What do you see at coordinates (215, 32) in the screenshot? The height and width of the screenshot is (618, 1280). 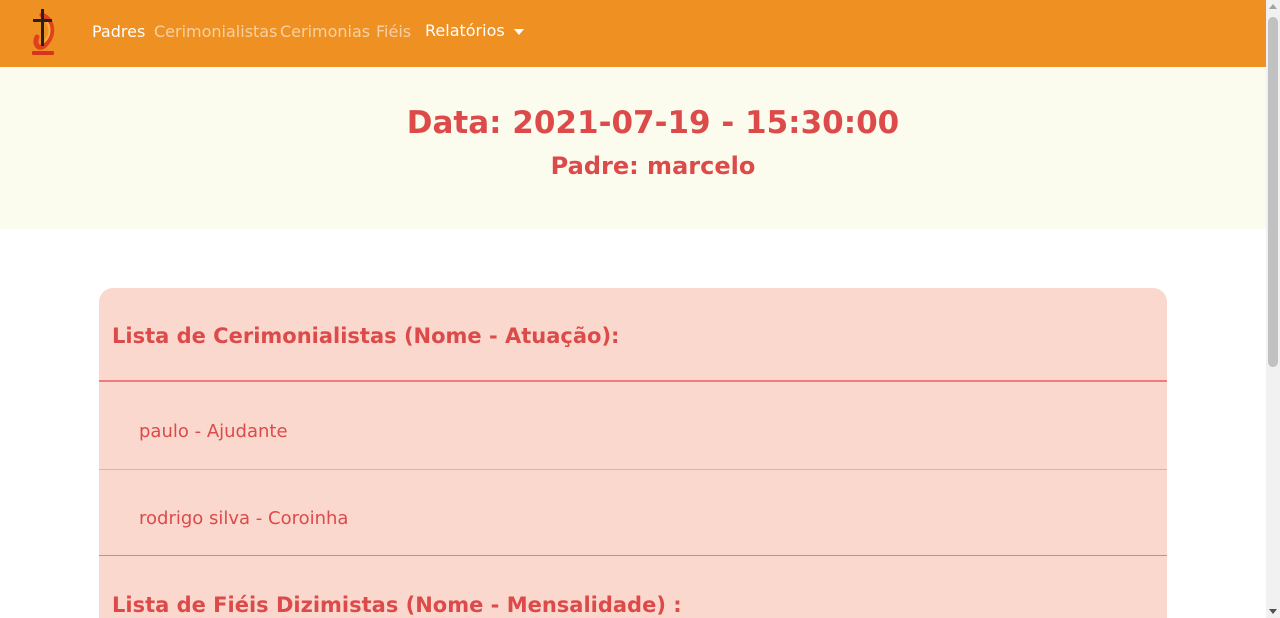 I see `nav-link-cerimonialistas: Cerimonialistas` at bounding box center [215, 32].